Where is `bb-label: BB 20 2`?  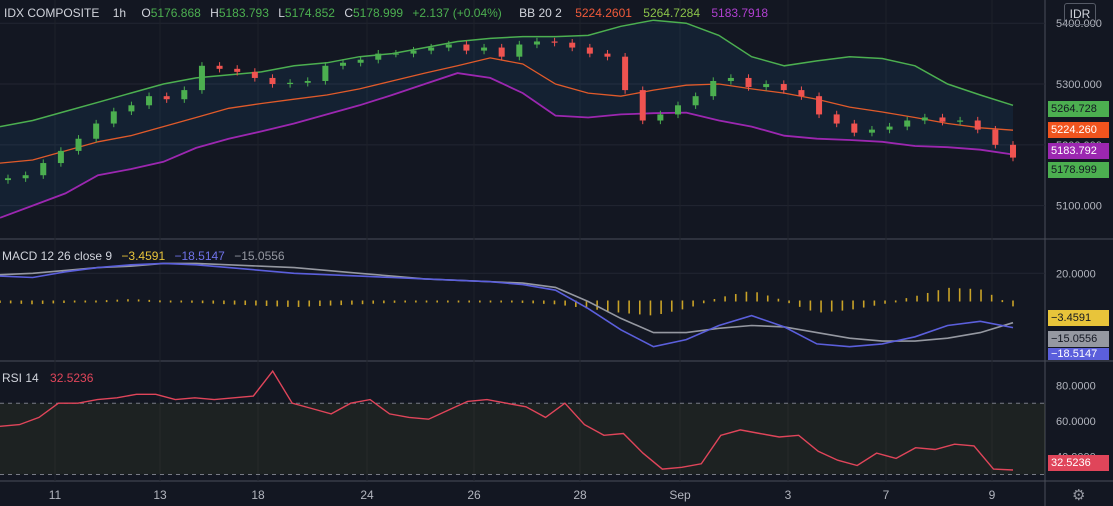
bb-label: BB 20 2 is located at coordinates (540, 13).